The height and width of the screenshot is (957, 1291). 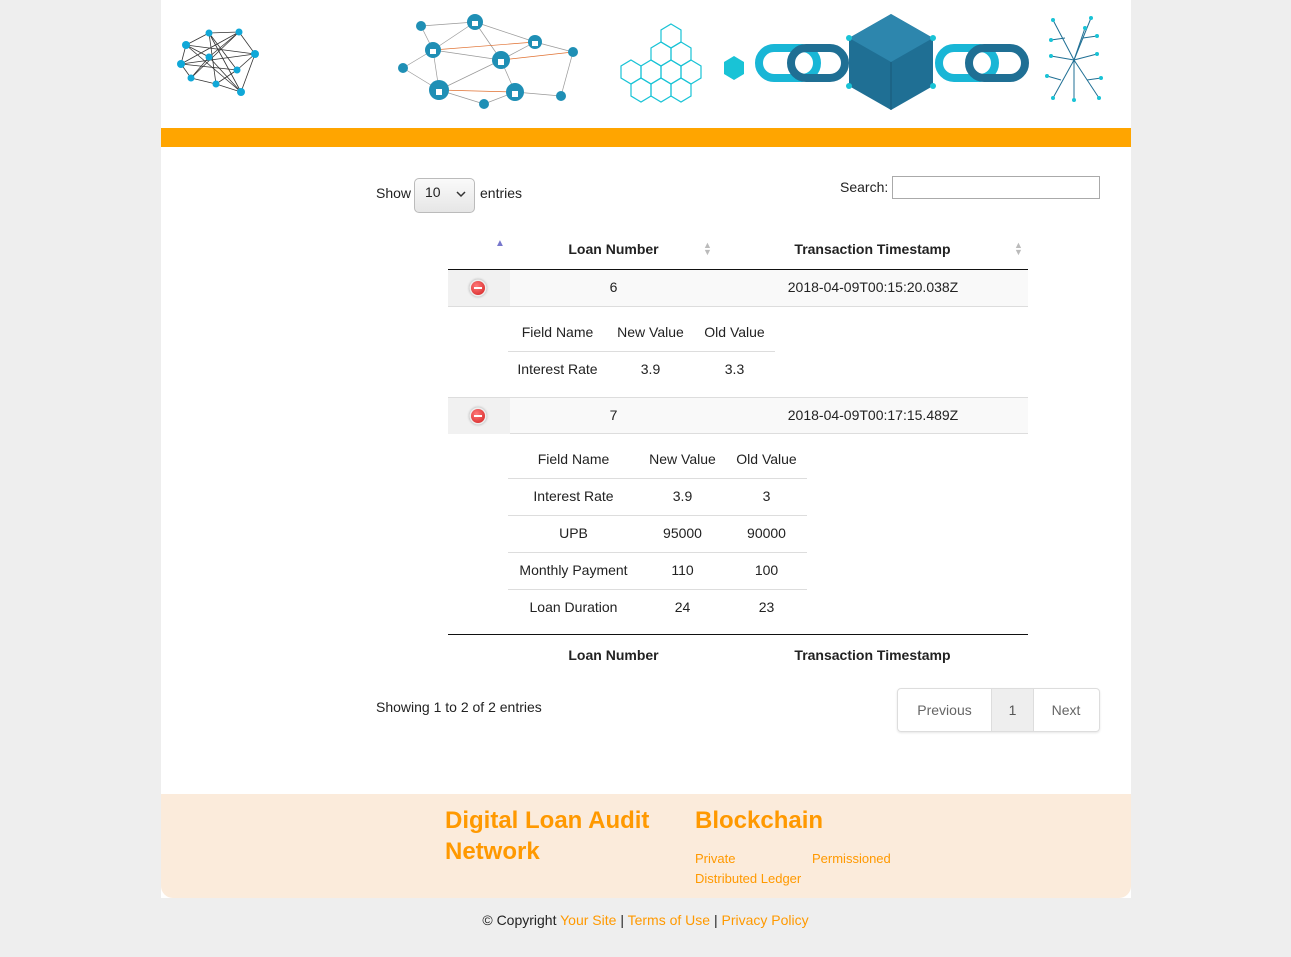 What do you see at coordinates (738, 288) in the screenshot?
I see `table-row: 6 2018-04-09T00:15:20.038Z` at bounding box center [738, 288].